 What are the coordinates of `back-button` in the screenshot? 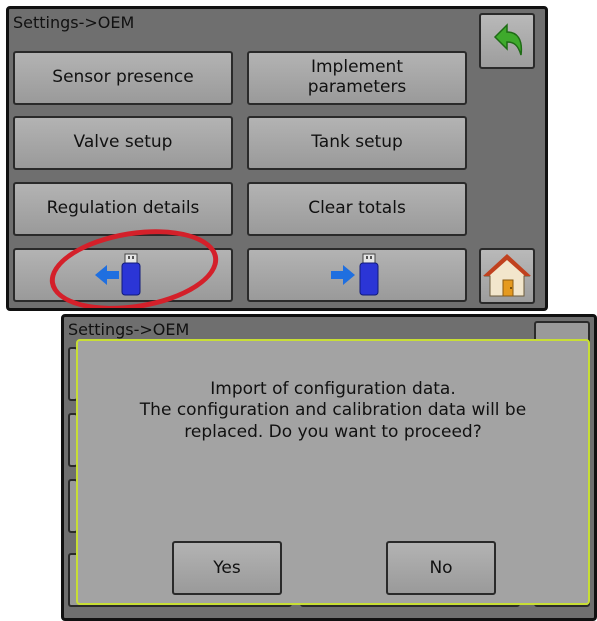 It's located at (507, 41).